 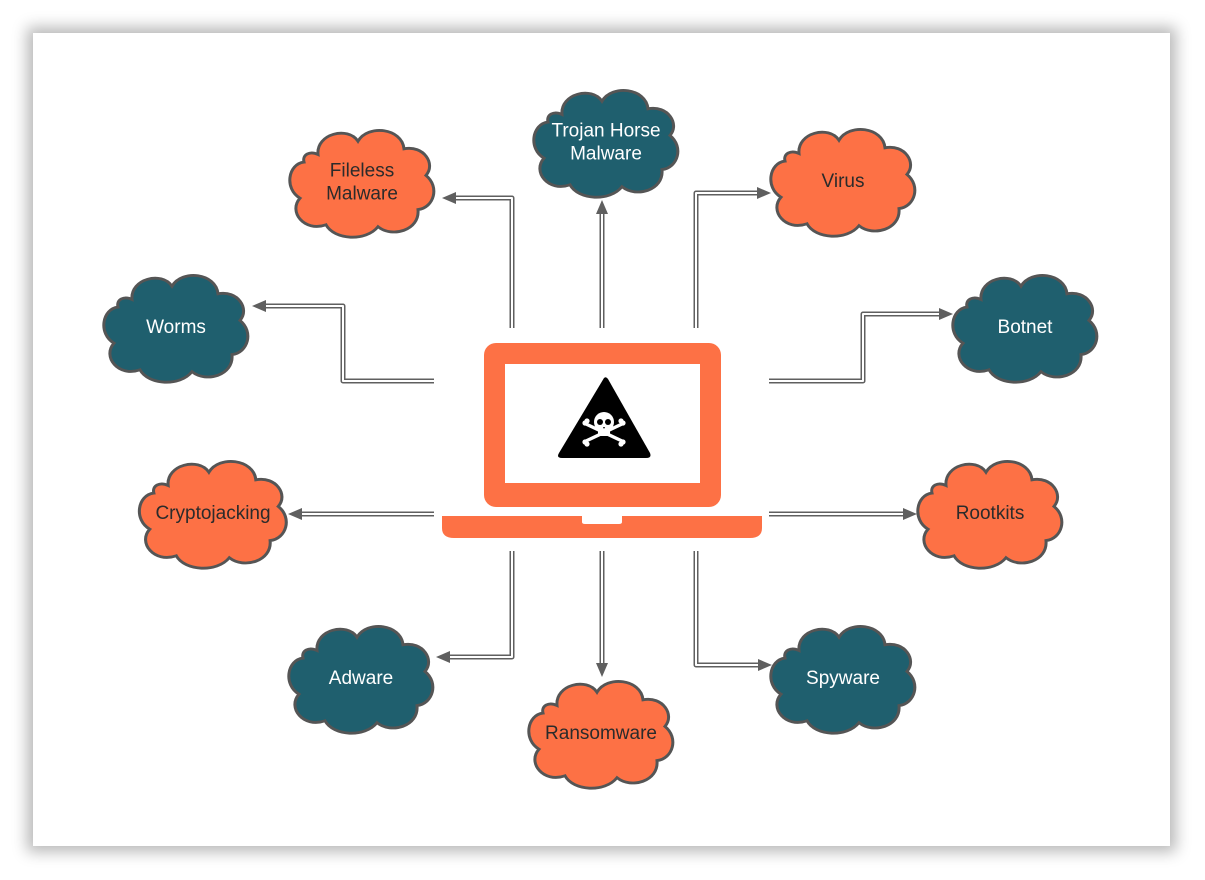 I want to click on connector-virus, so click(x=732, y=257).